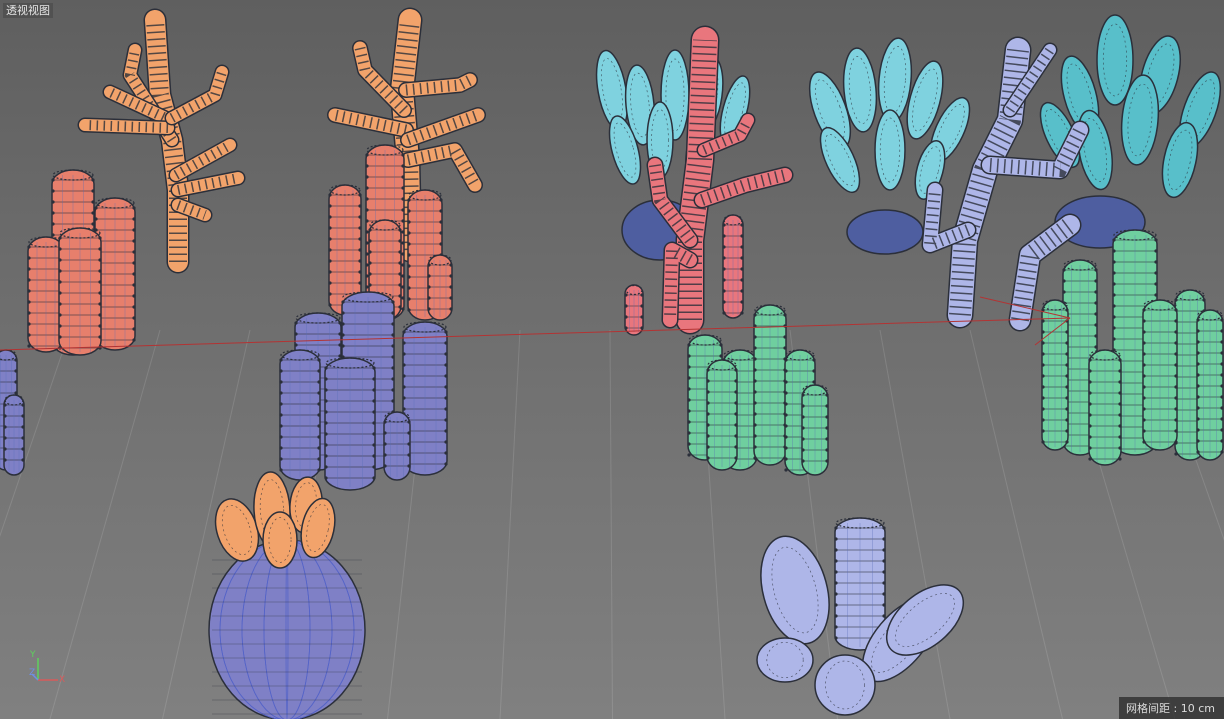 Image resolution: width=1224 pixels, height=719 pixels. What do you see at coordinates (535, 323) in the screenshot?
I see `selection-axis-line` at bounding box center [535, 323].